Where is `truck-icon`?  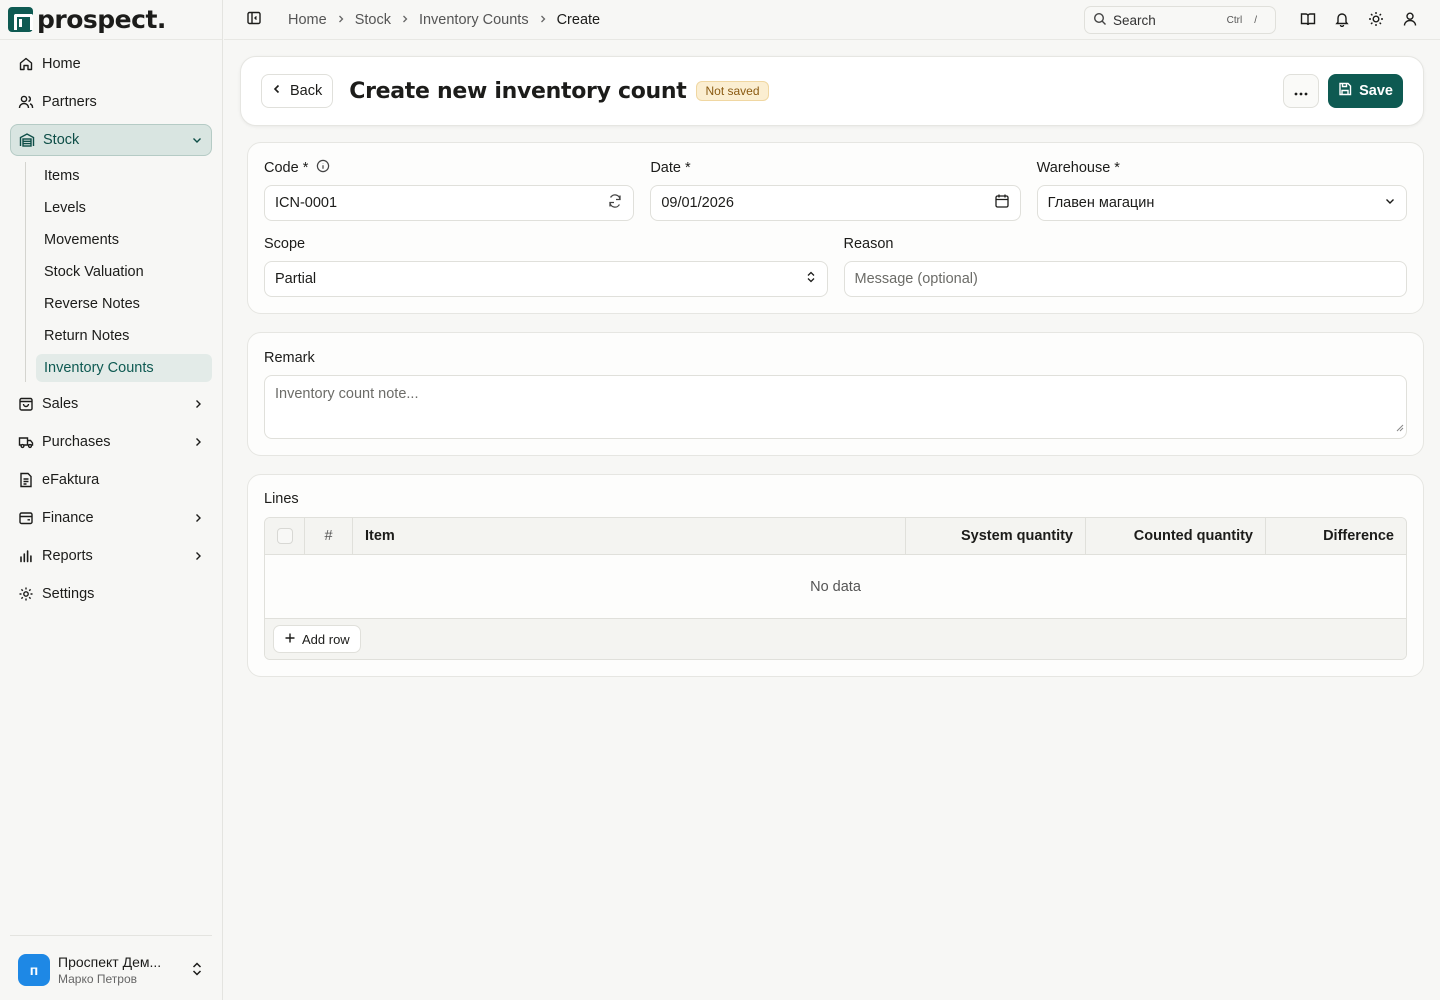
truck-icon is located at coordinates (26, 442).